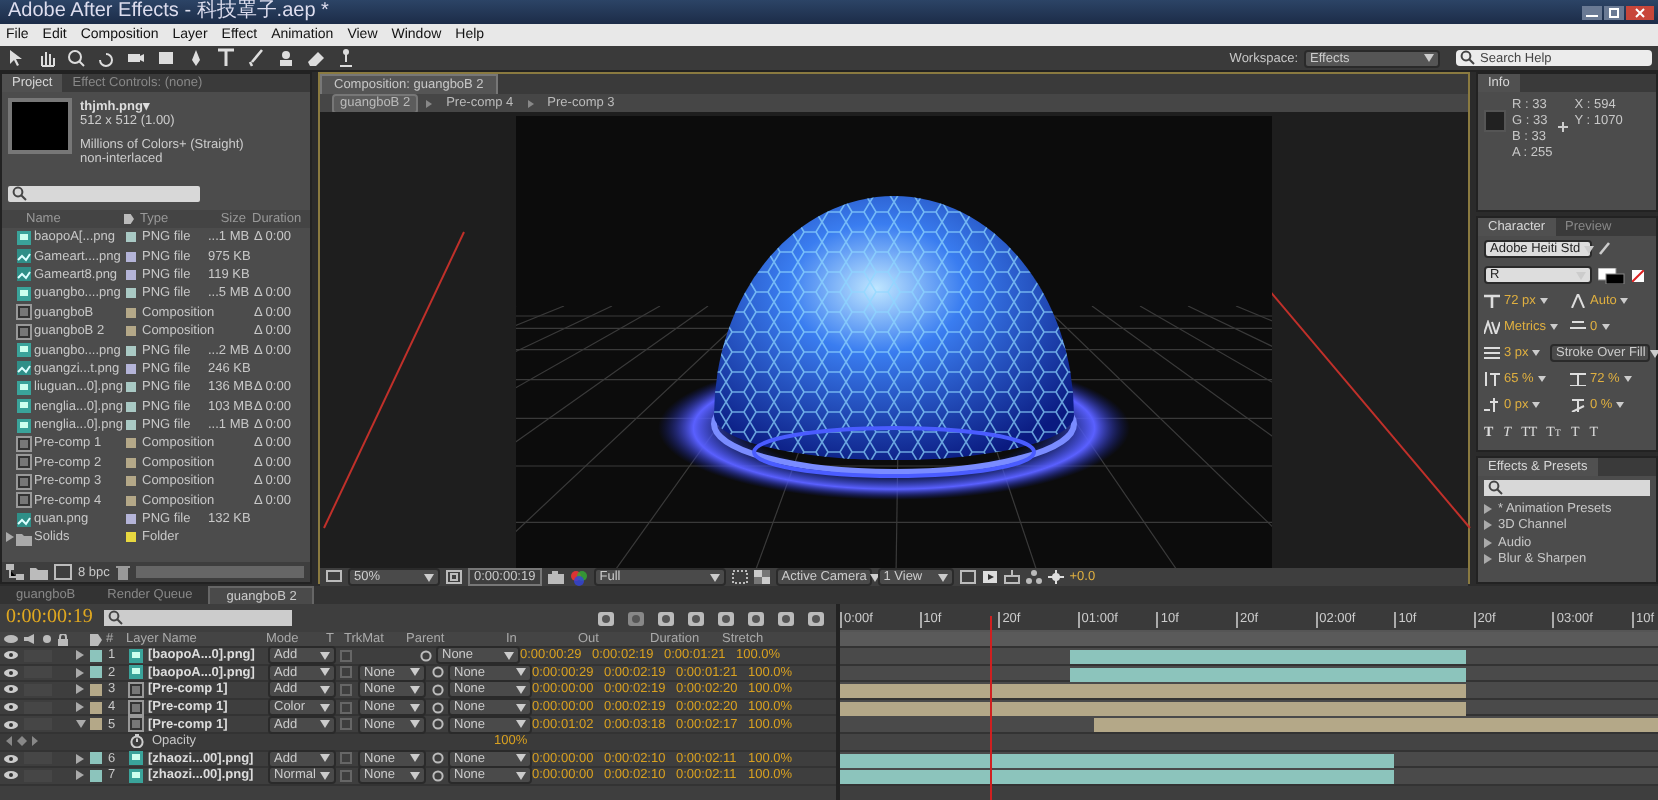 This screenshot has width=1658, height=800. Describe the element at coordinates (198, 618) in the screenshot. I see `layer-search-field` at that location.